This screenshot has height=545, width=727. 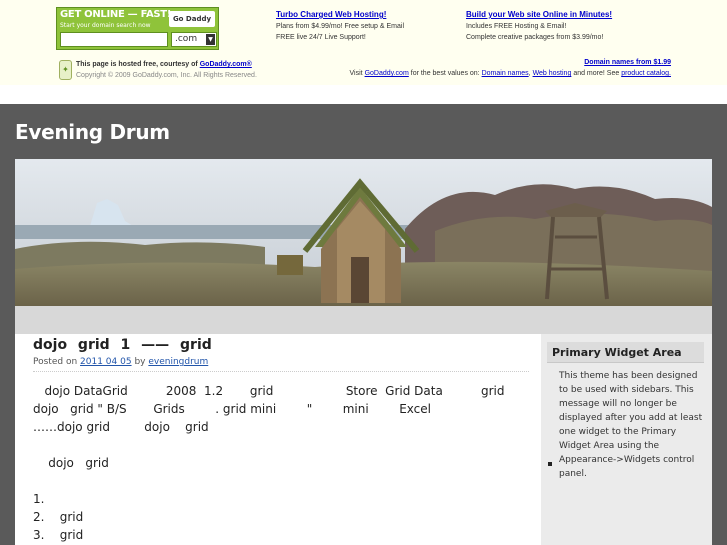 What do you see at coordinates (627, 62) in the screenshot?
I see `domain-names-link: Domain names from $1.99` at bounding box center [627, 62].